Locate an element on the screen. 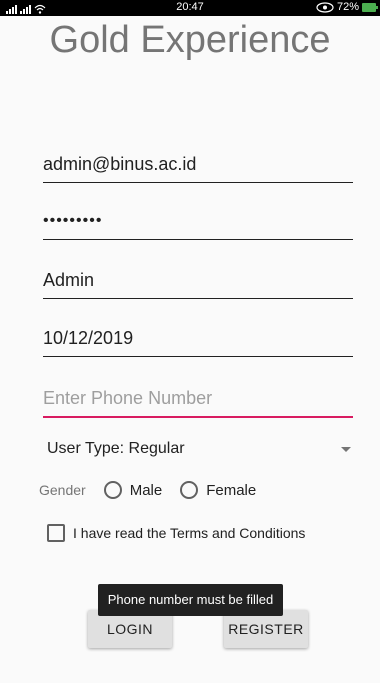  terms-checkbox-row: I have read the Terms and Conditions is located at coordinates (176, 533).